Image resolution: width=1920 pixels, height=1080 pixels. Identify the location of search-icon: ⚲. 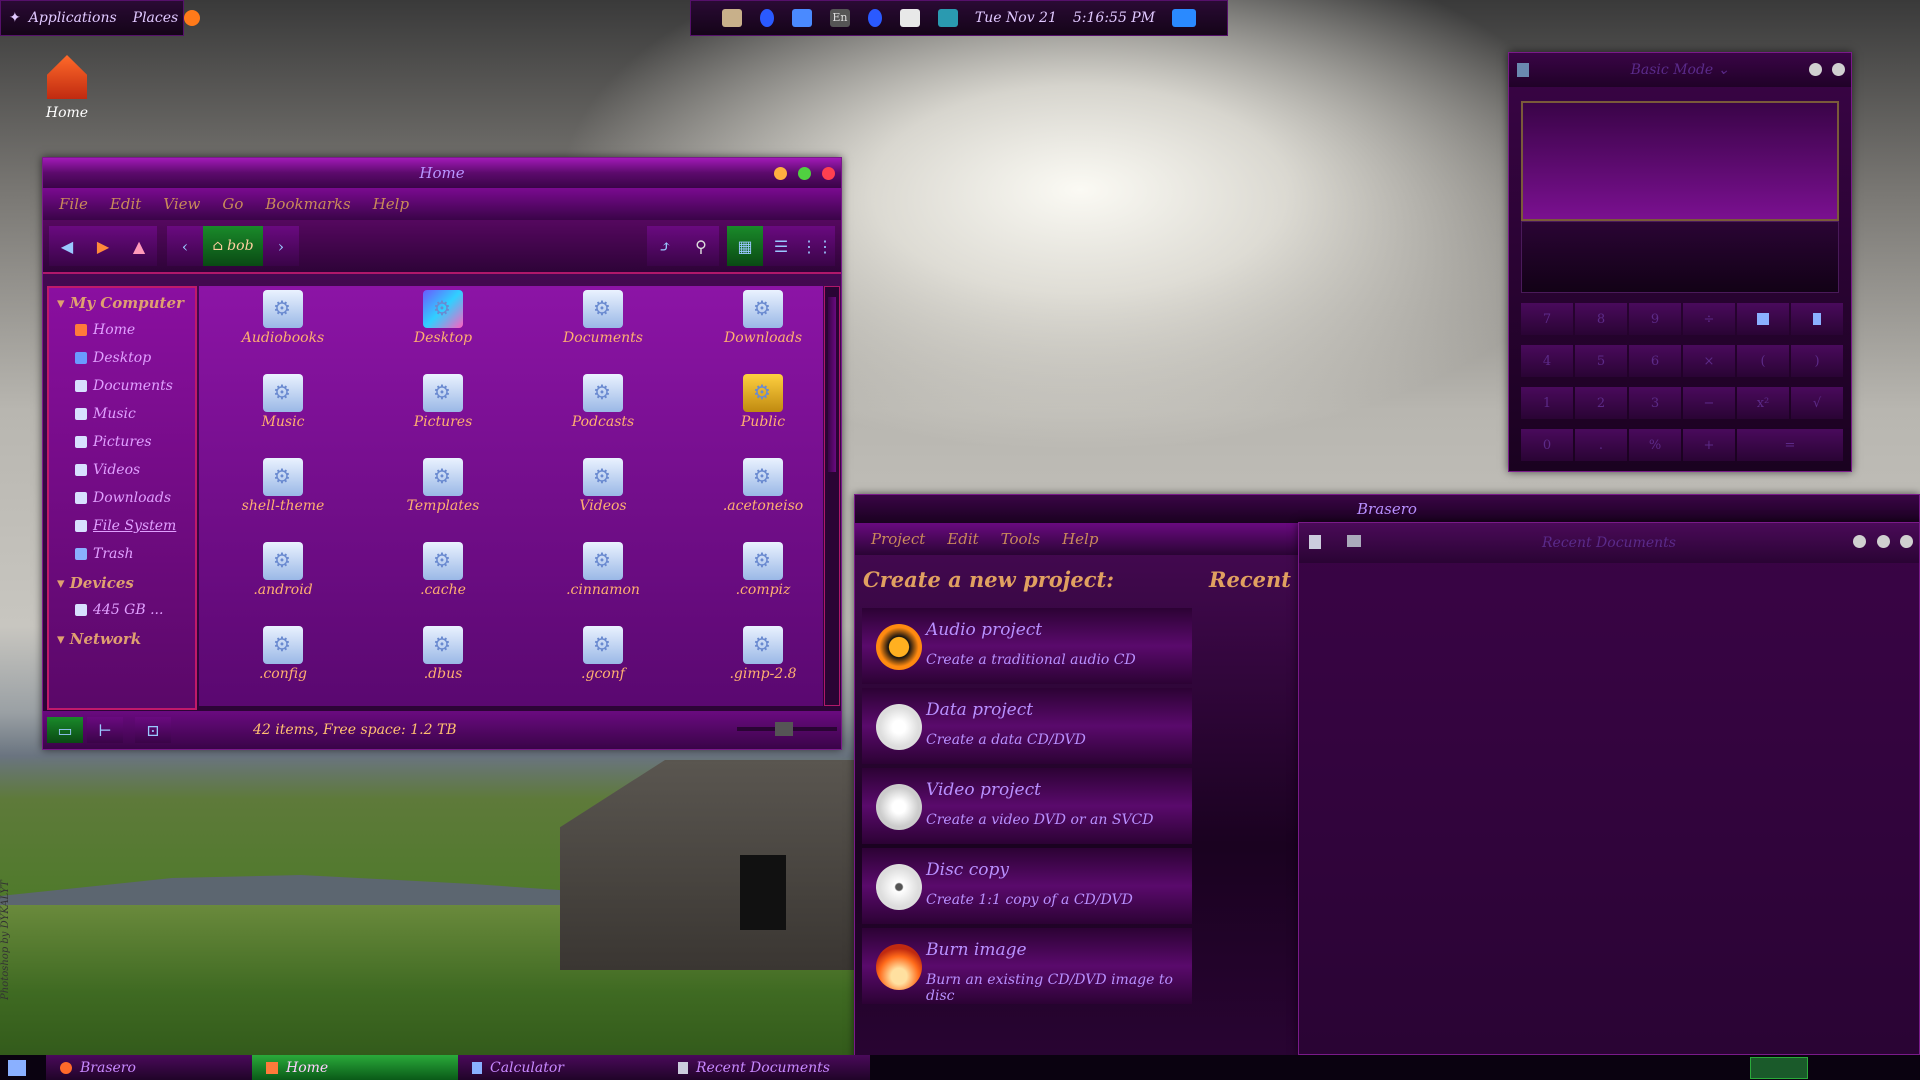
(701, 246).